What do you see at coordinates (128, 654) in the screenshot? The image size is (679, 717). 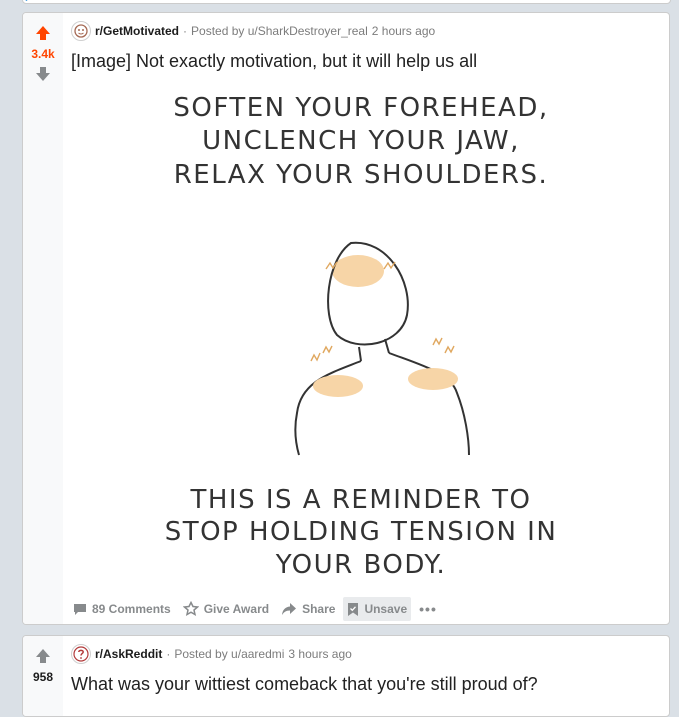 I see `subreddit-link: r/AskReddit` at bounding box center [128, 654].